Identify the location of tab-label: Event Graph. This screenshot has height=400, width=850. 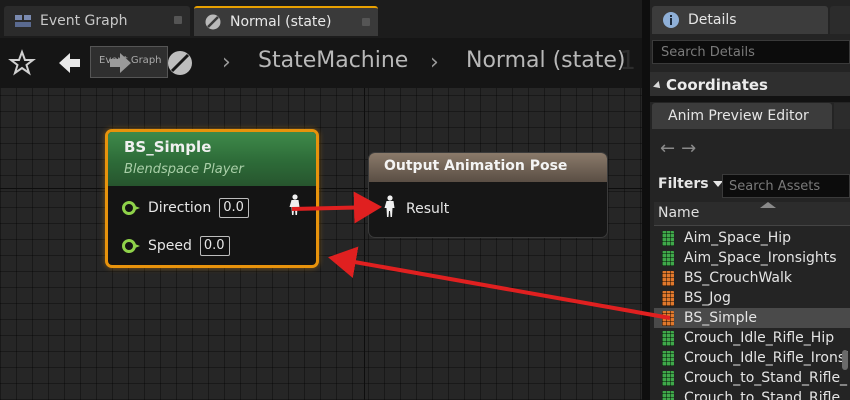
(84, 21).